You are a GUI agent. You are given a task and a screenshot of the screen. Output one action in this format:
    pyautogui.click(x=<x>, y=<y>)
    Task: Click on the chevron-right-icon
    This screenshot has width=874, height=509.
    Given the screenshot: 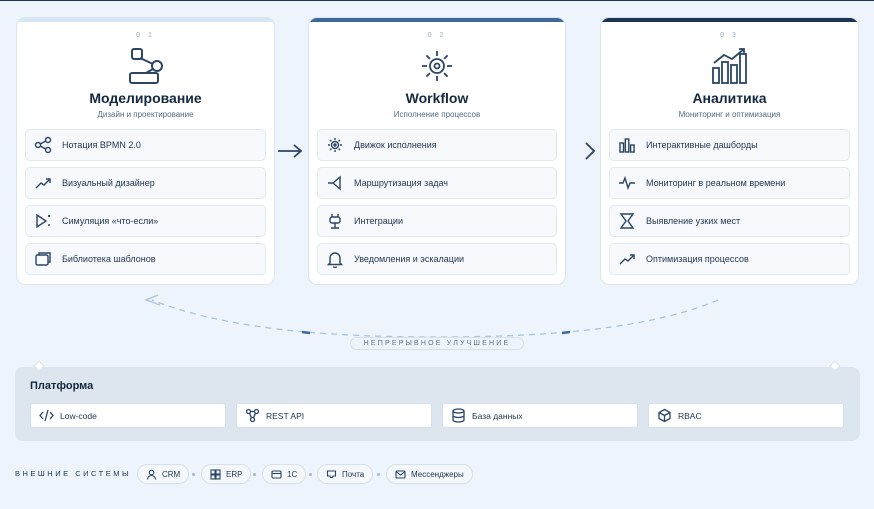 What is the action you would take?
    pyautogui.click(x=590, y=151)
    